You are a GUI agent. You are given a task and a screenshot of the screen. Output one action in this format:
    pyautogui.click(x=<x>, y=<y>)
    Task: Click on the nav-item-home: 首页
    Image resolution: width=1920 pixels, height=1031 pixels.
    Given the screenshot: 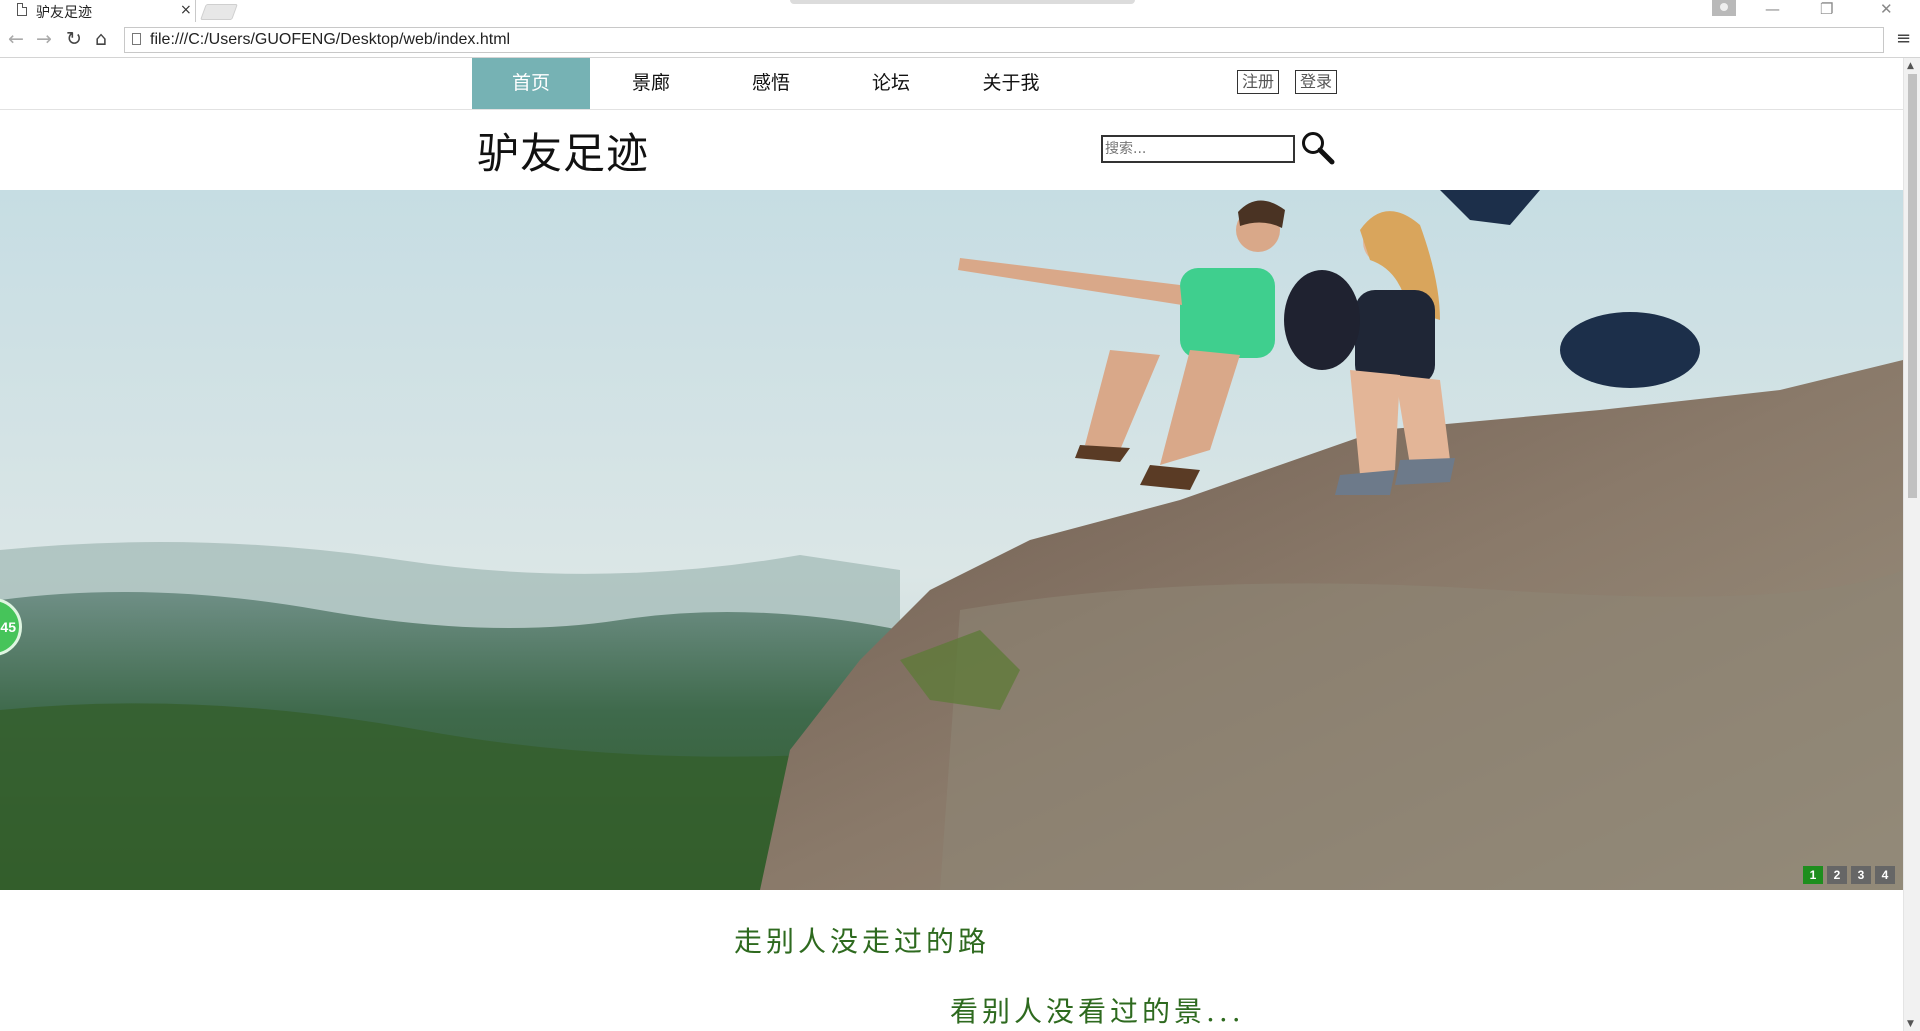 What is the action you would take?
    pyautogui.click(x=531, y=83)
    